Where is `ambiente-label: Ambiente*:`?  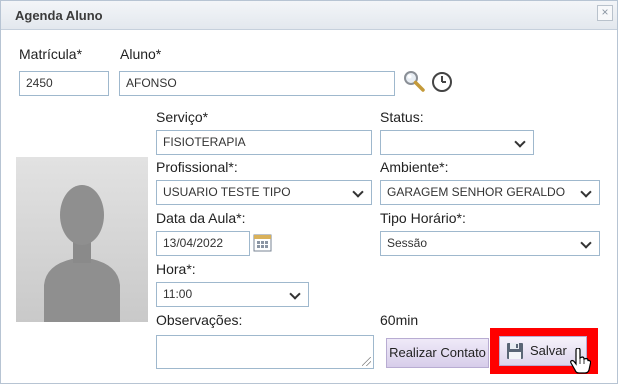
ambiente-label: Ambiente*: is located at coordinates (414, 167).